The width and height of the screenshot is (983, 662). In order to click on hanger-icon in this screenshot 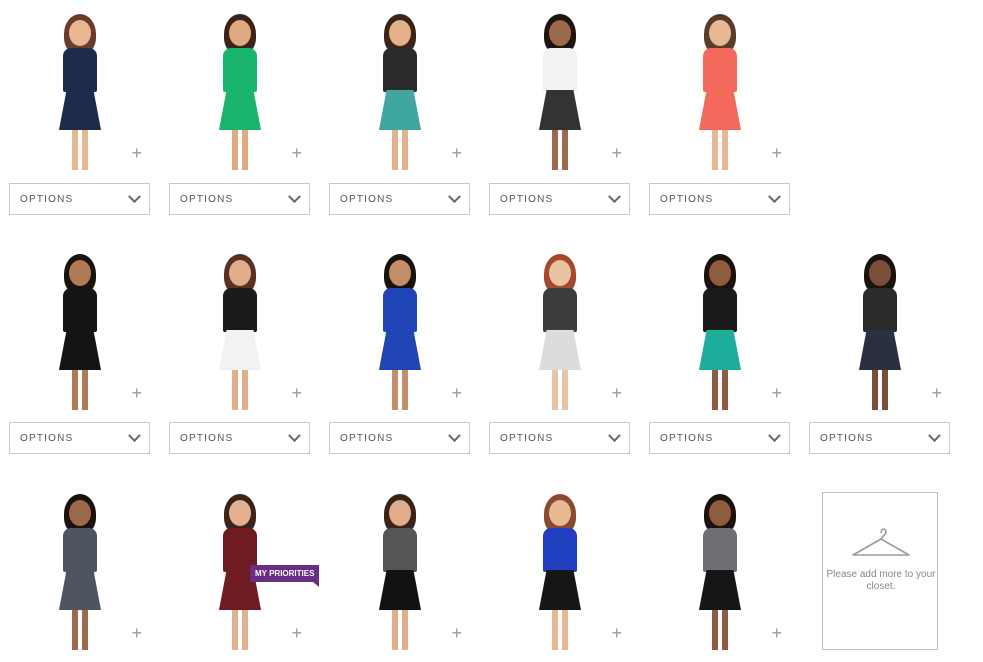, I will do `click(881, 542)`.